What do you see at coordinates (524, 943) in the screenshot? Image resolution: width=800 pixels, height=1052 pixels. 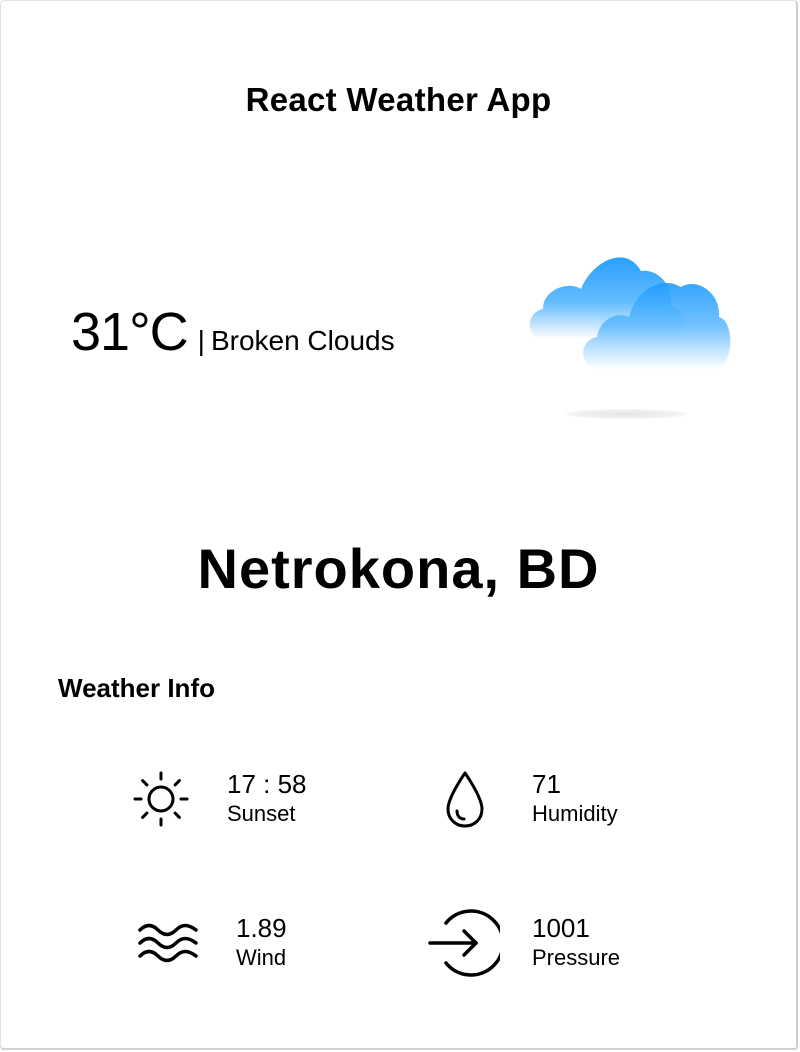 I see `info-item-pressure: 1001 Pressure` at bounding box center [524, 943].